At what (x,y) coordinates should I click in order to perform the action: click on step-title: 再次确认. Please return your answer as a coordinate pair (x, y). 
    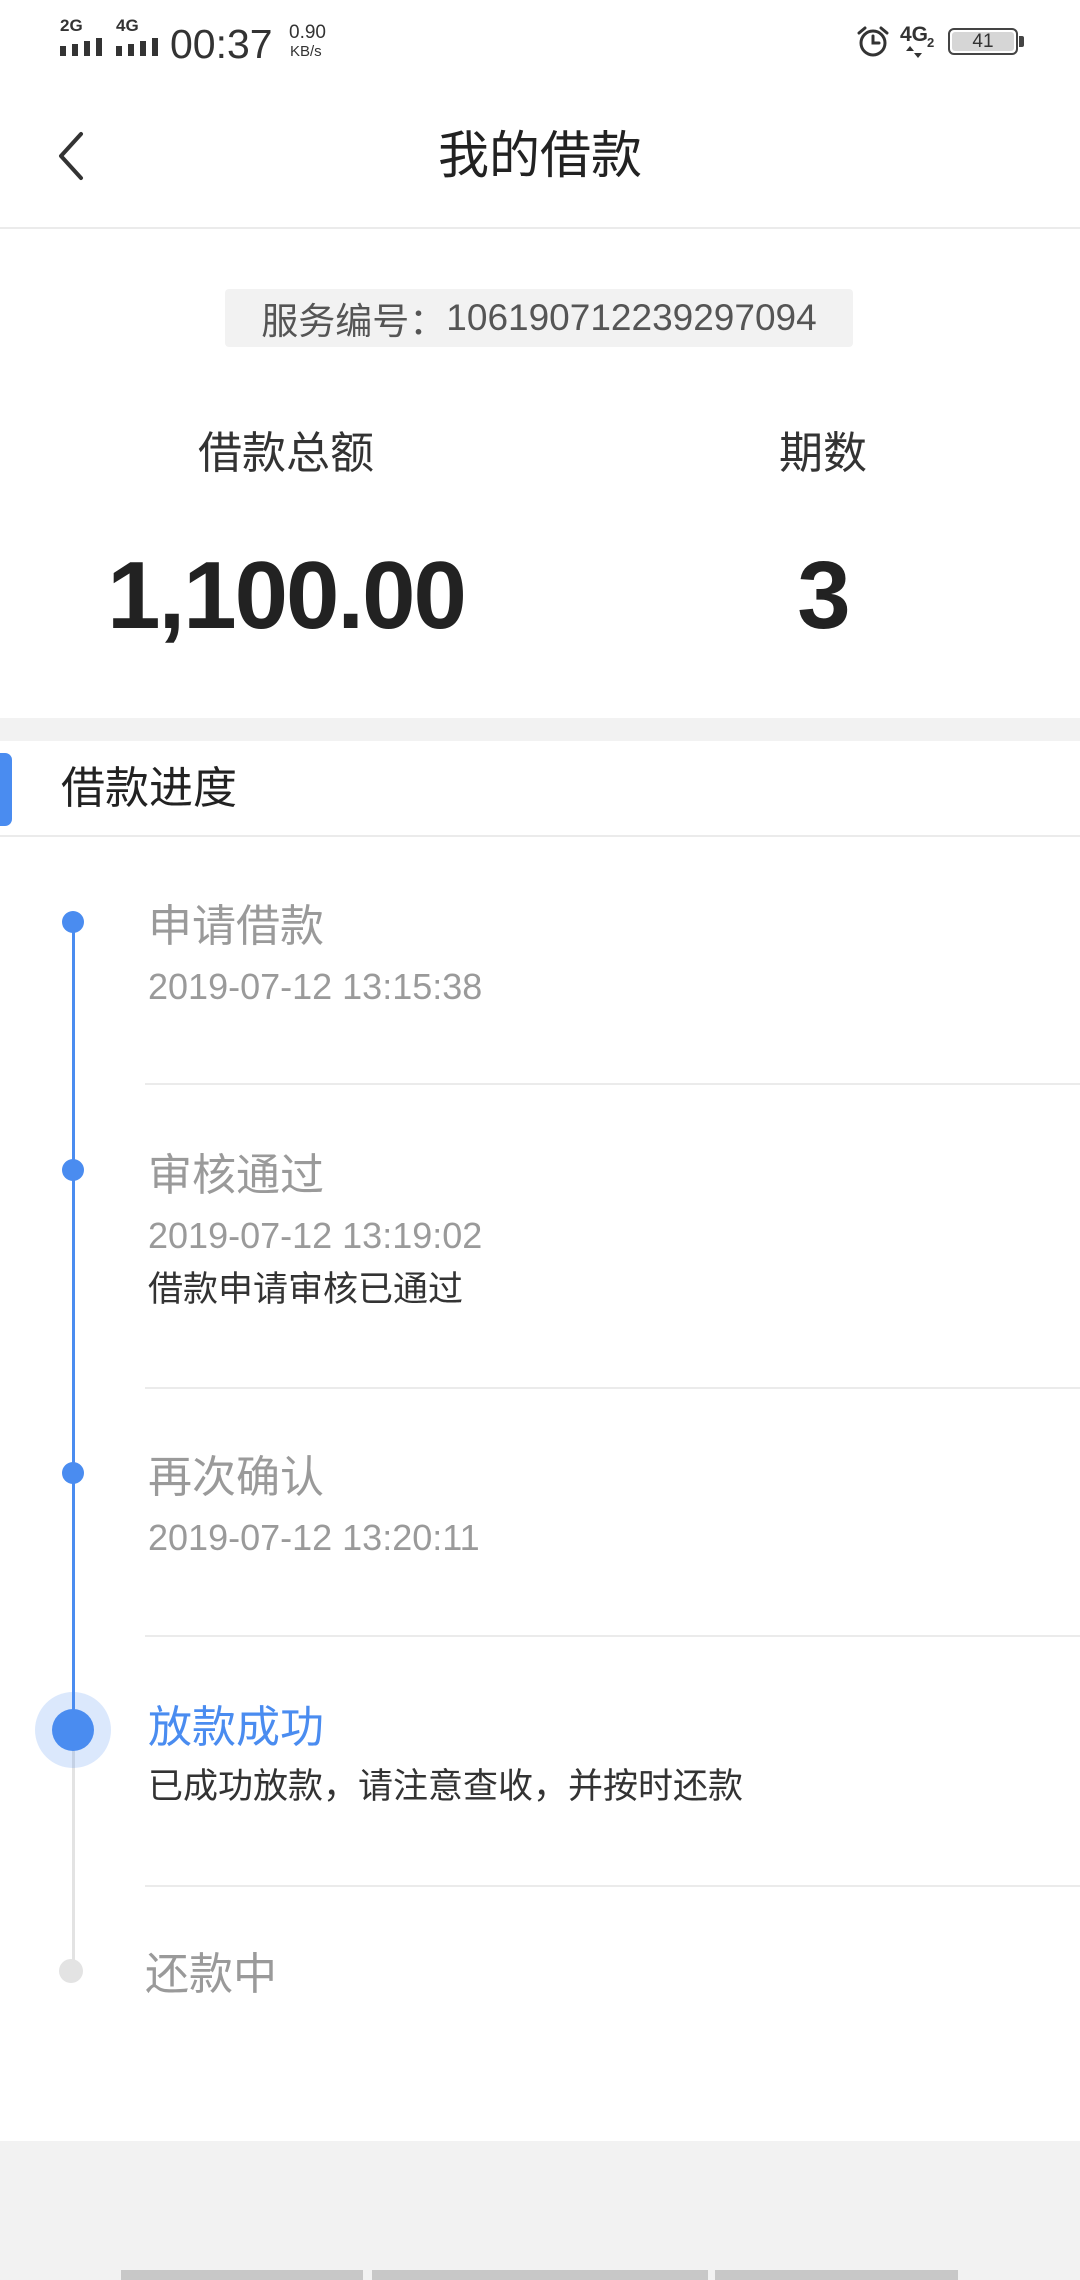
    Looking at the image, I should click on (236, 1477).